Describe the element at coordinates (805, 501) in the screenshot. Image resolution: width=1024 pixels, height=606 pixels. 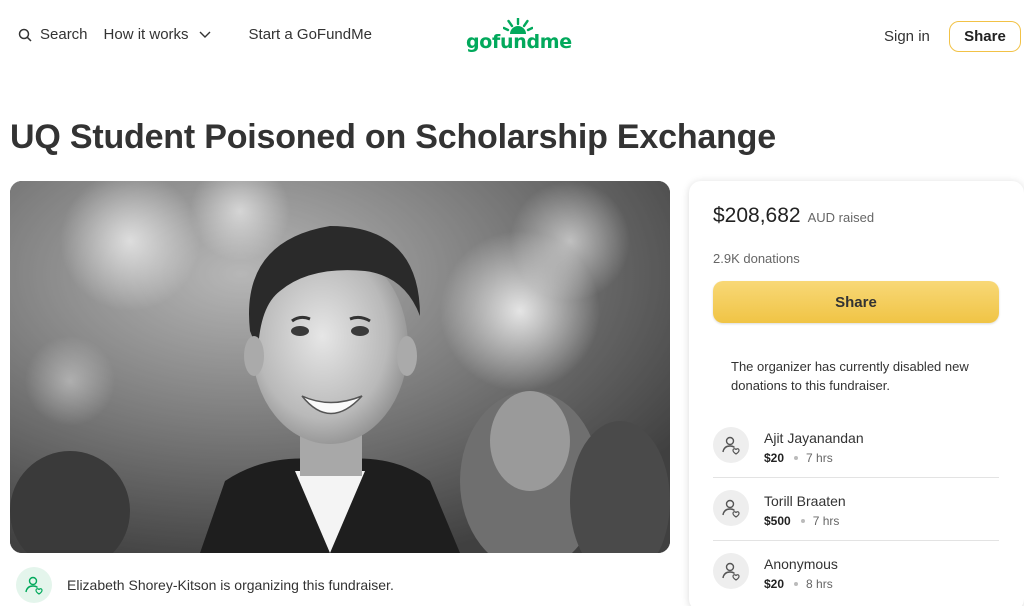
I see `donor-name: Torill Braaten` at that location.